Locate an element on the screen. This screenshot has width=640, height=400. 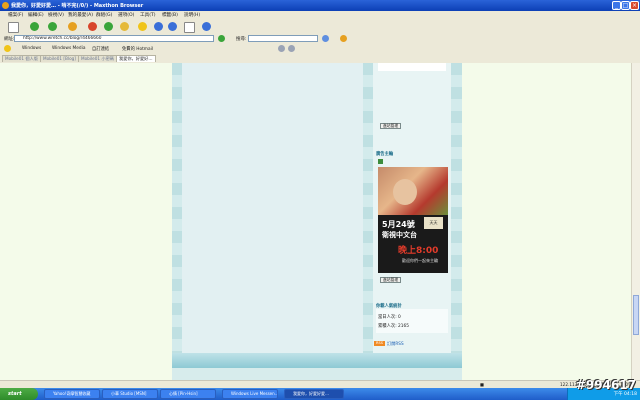
stats-box: 當日人次: 0 累積人次: 2165 is located at coordinates (412, 321).